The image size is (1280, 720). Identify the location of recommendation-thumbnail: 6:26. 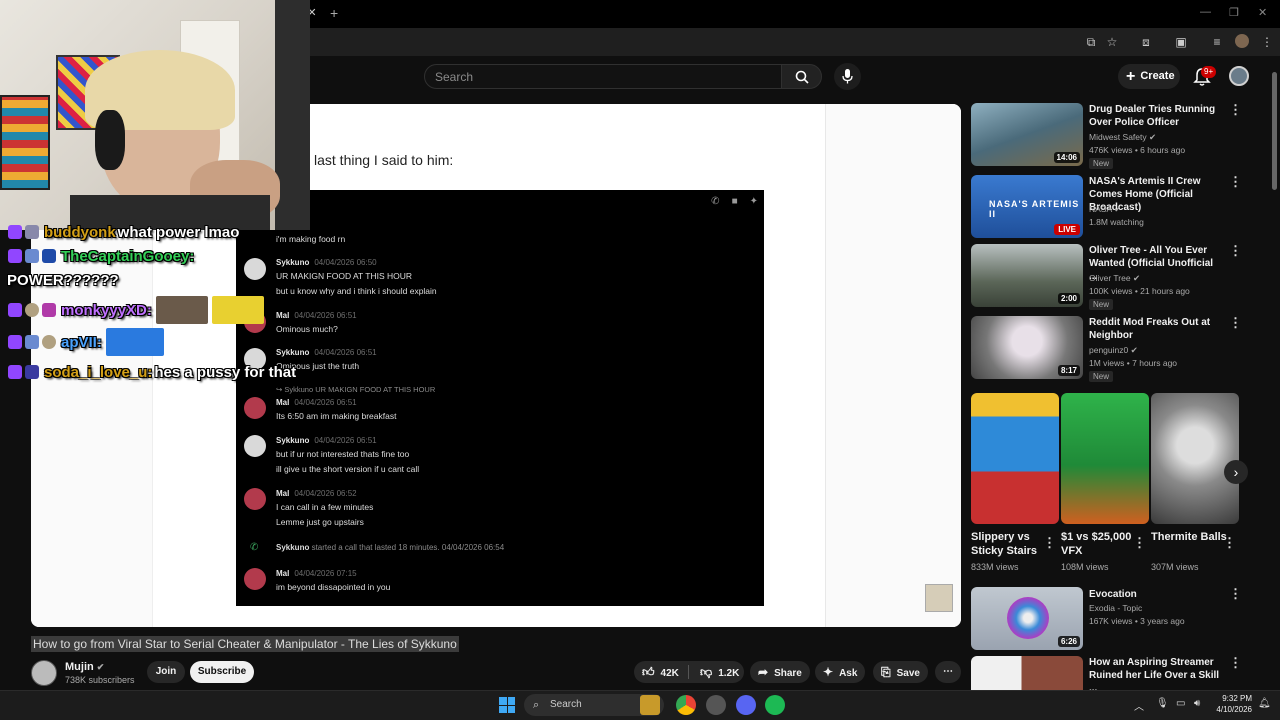
(1027, 618).